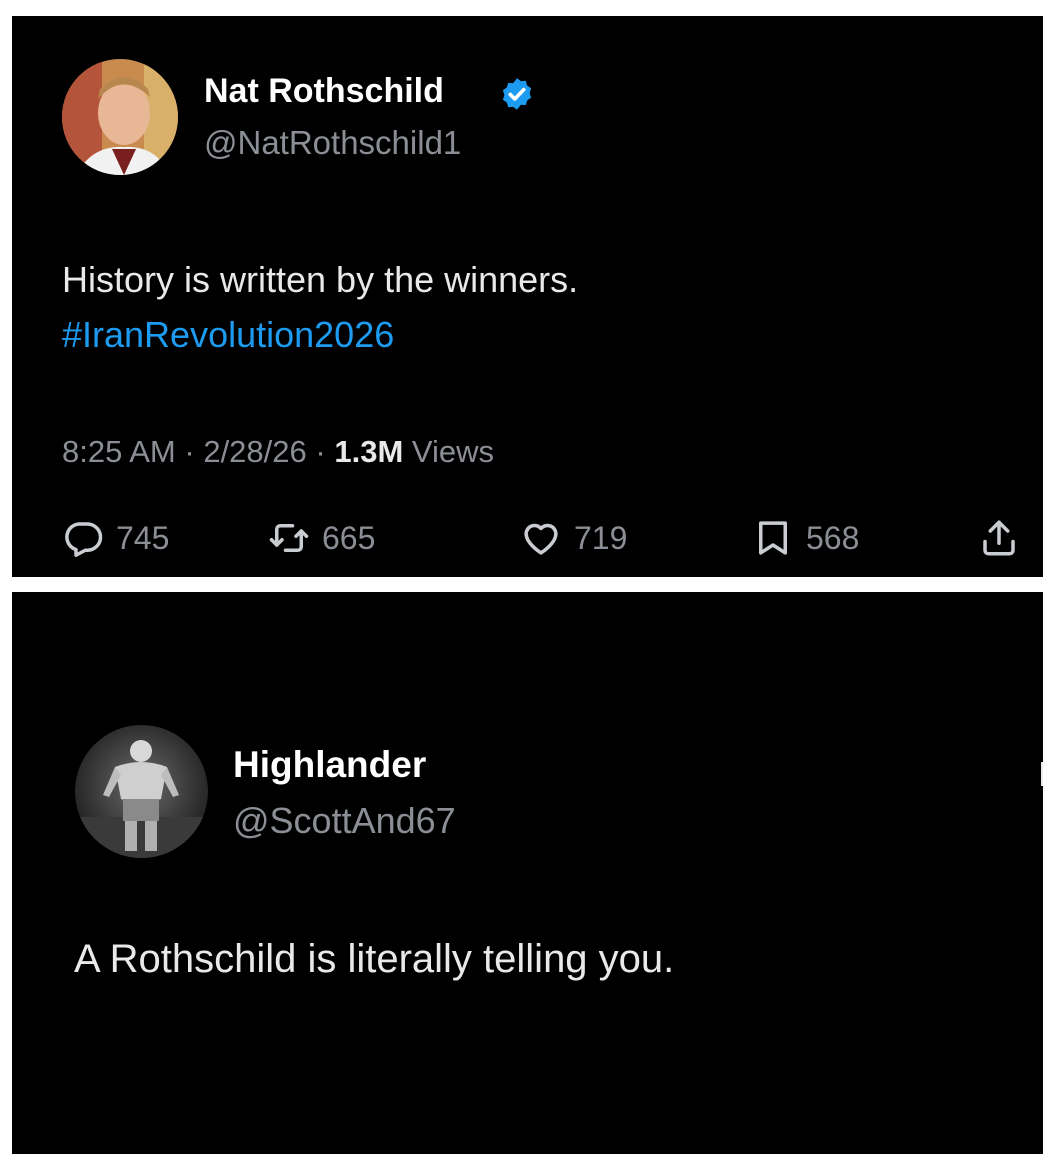 This screenshot has height=1170, width=1053. I want to click on more-menu-edge, so click(1042, 774).